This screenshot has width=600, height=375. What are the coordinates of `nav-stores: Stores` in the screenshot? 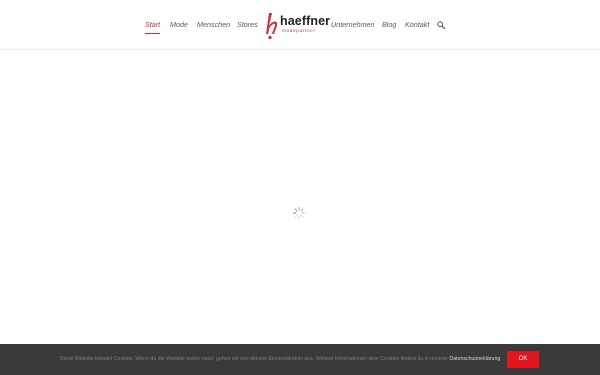 It's located at (247, 25).